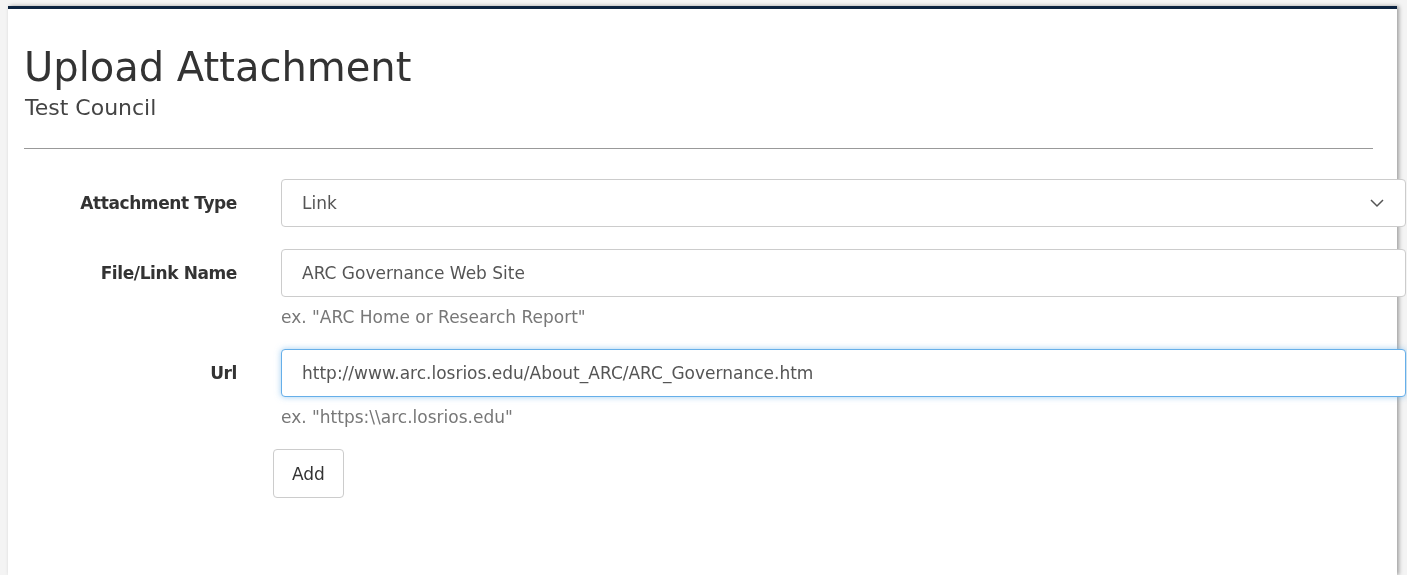 This screenshot has height=575, width=1407. What do you see at coordinates (843, 273) in the screenshot?
I see `input-field: ARC Governance Web Site` at bounding box center [843, 273].